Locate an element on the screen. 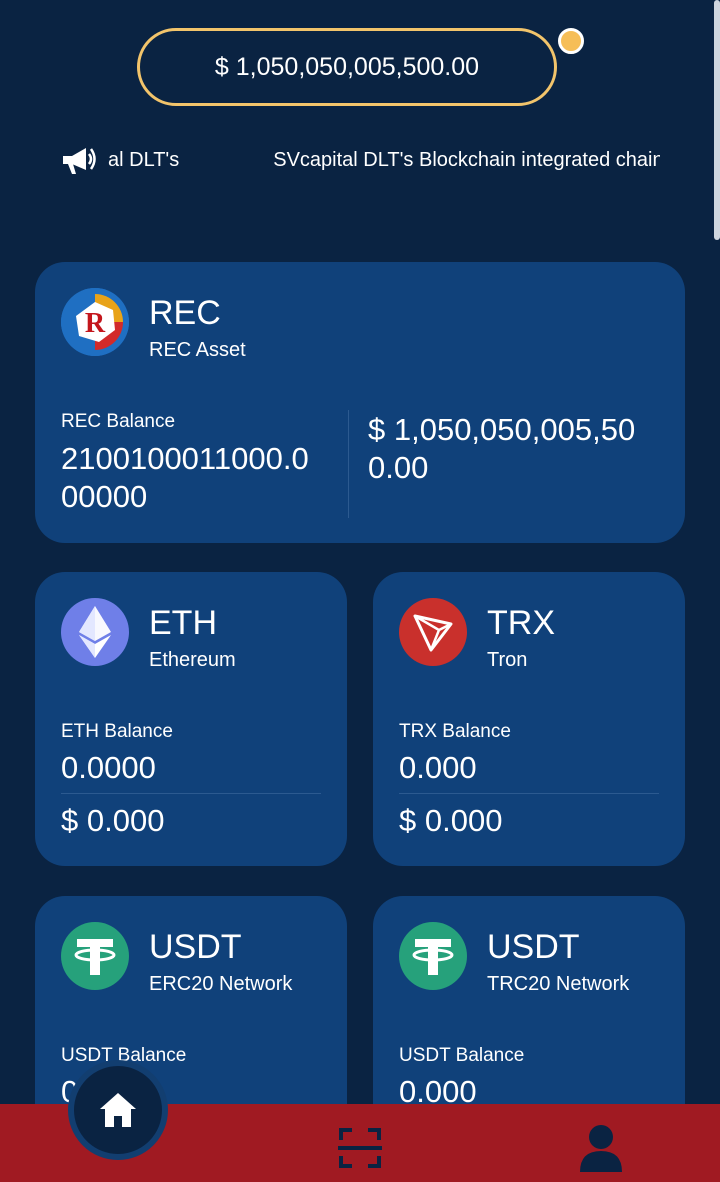 This screenshot has width=720, height=1182. total-balance-value: $ 1,050,050,005,500.00 is located at coordinates (347, 66).